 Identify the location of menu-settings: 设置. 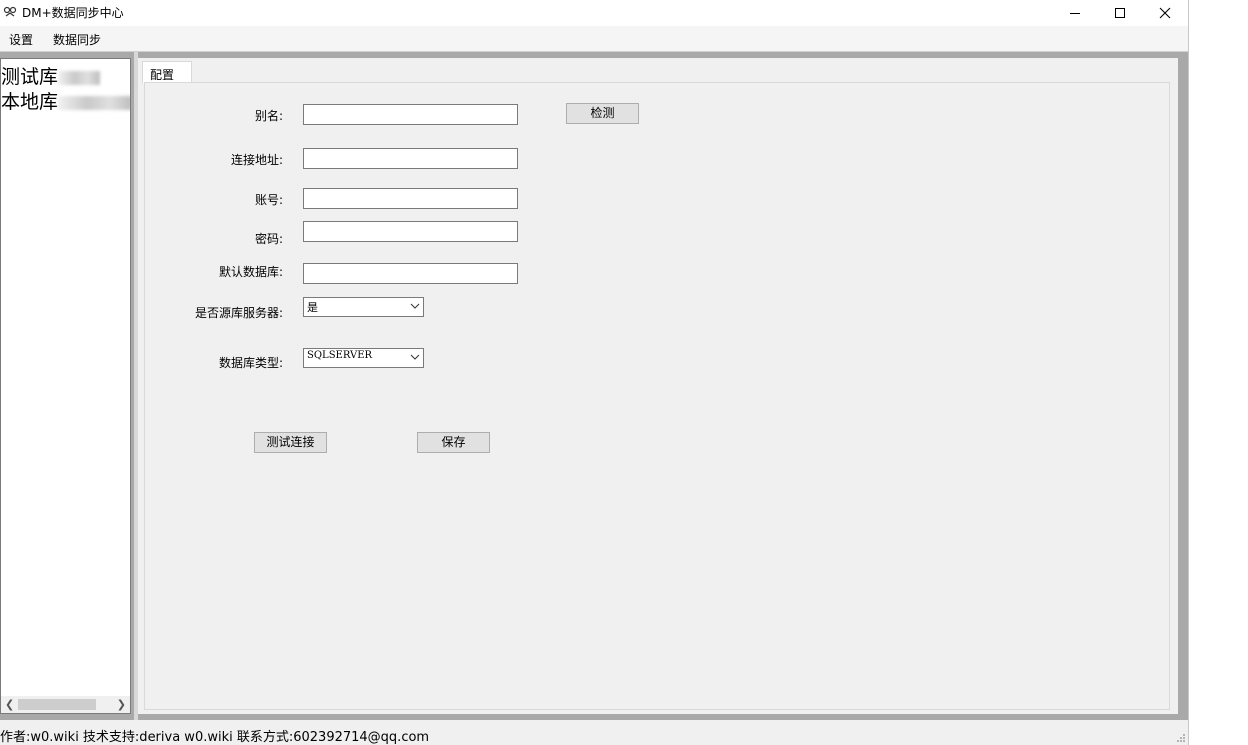
(21, 39).